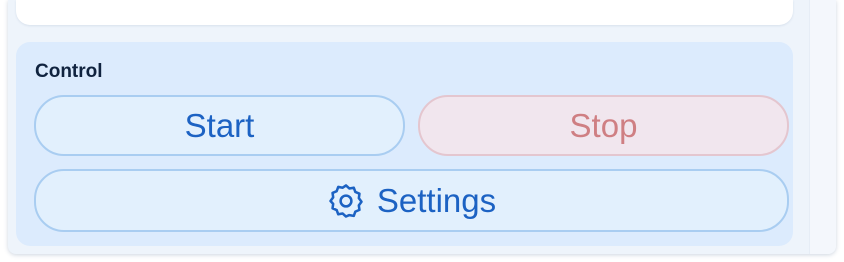 This screenshot has height=262, width=844. I want to click on gear-icon, so click(346, 200).